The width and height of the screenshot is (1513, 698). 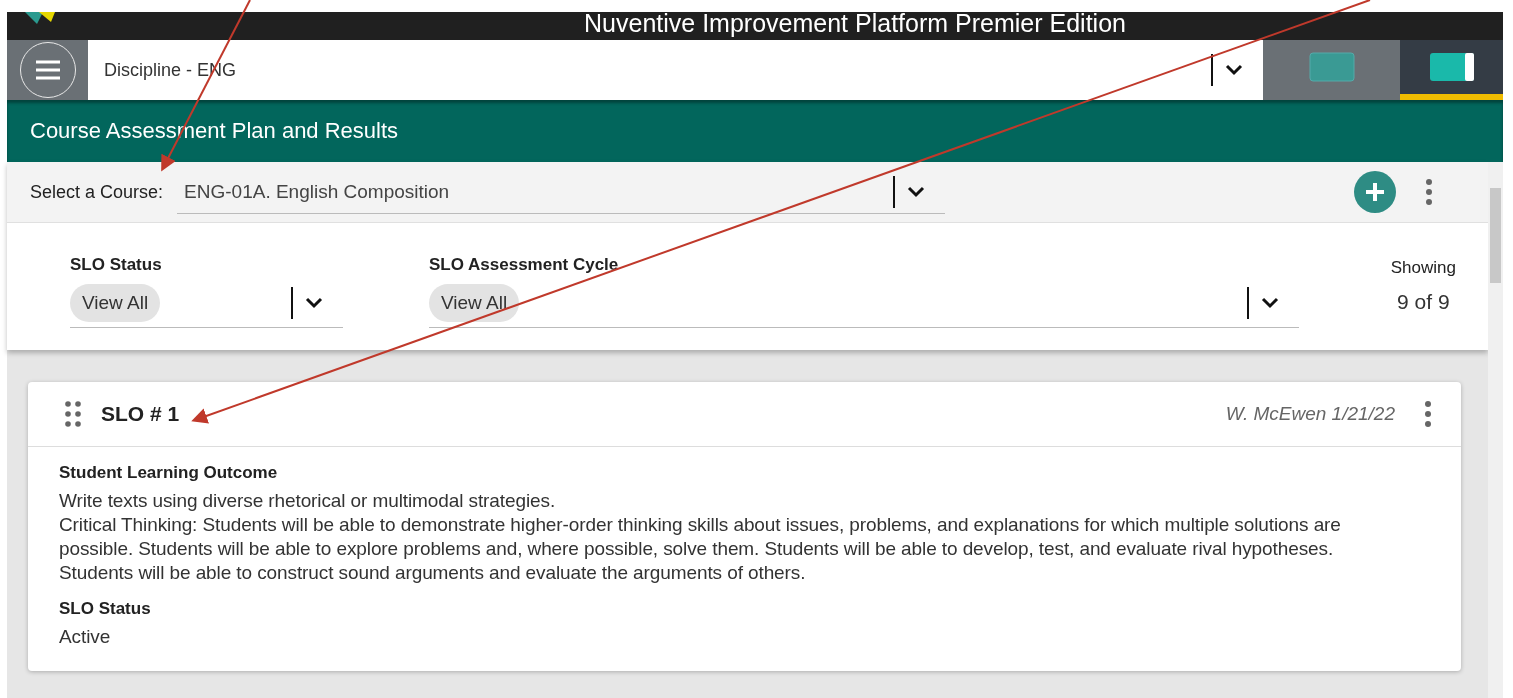 What do you see at coordinates (169, 473) in the screenshot?
I see `section-heading: Student Learning Outcome` at bounding box center [169, 473].